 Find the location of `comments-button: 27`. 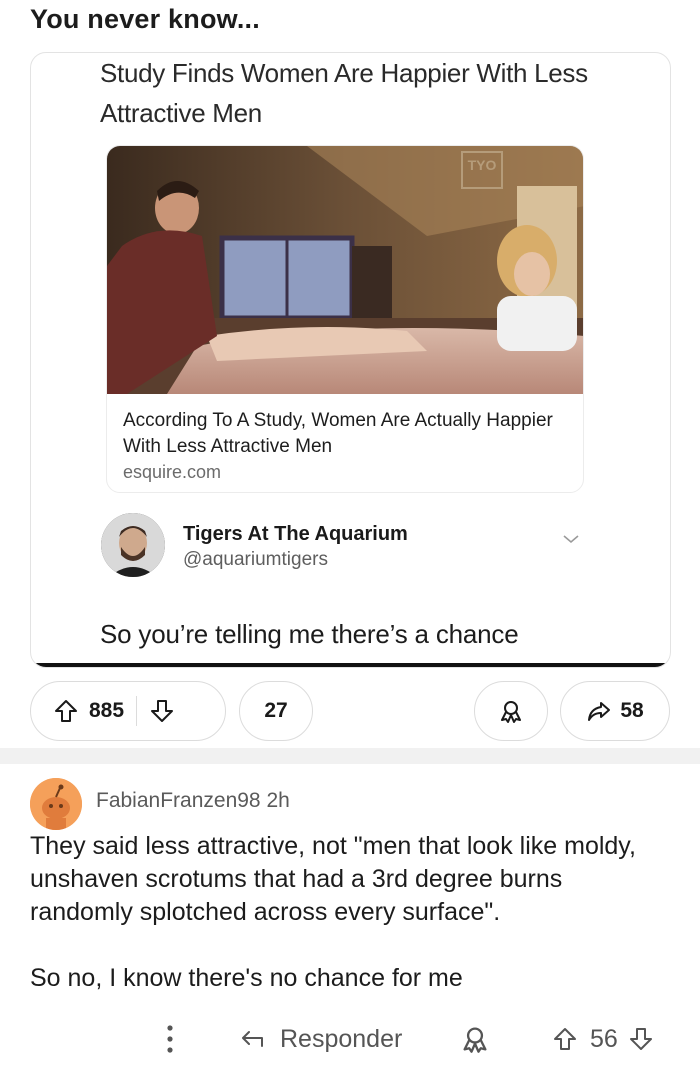

comments-button: 27 is located at coordinates (276, 711).